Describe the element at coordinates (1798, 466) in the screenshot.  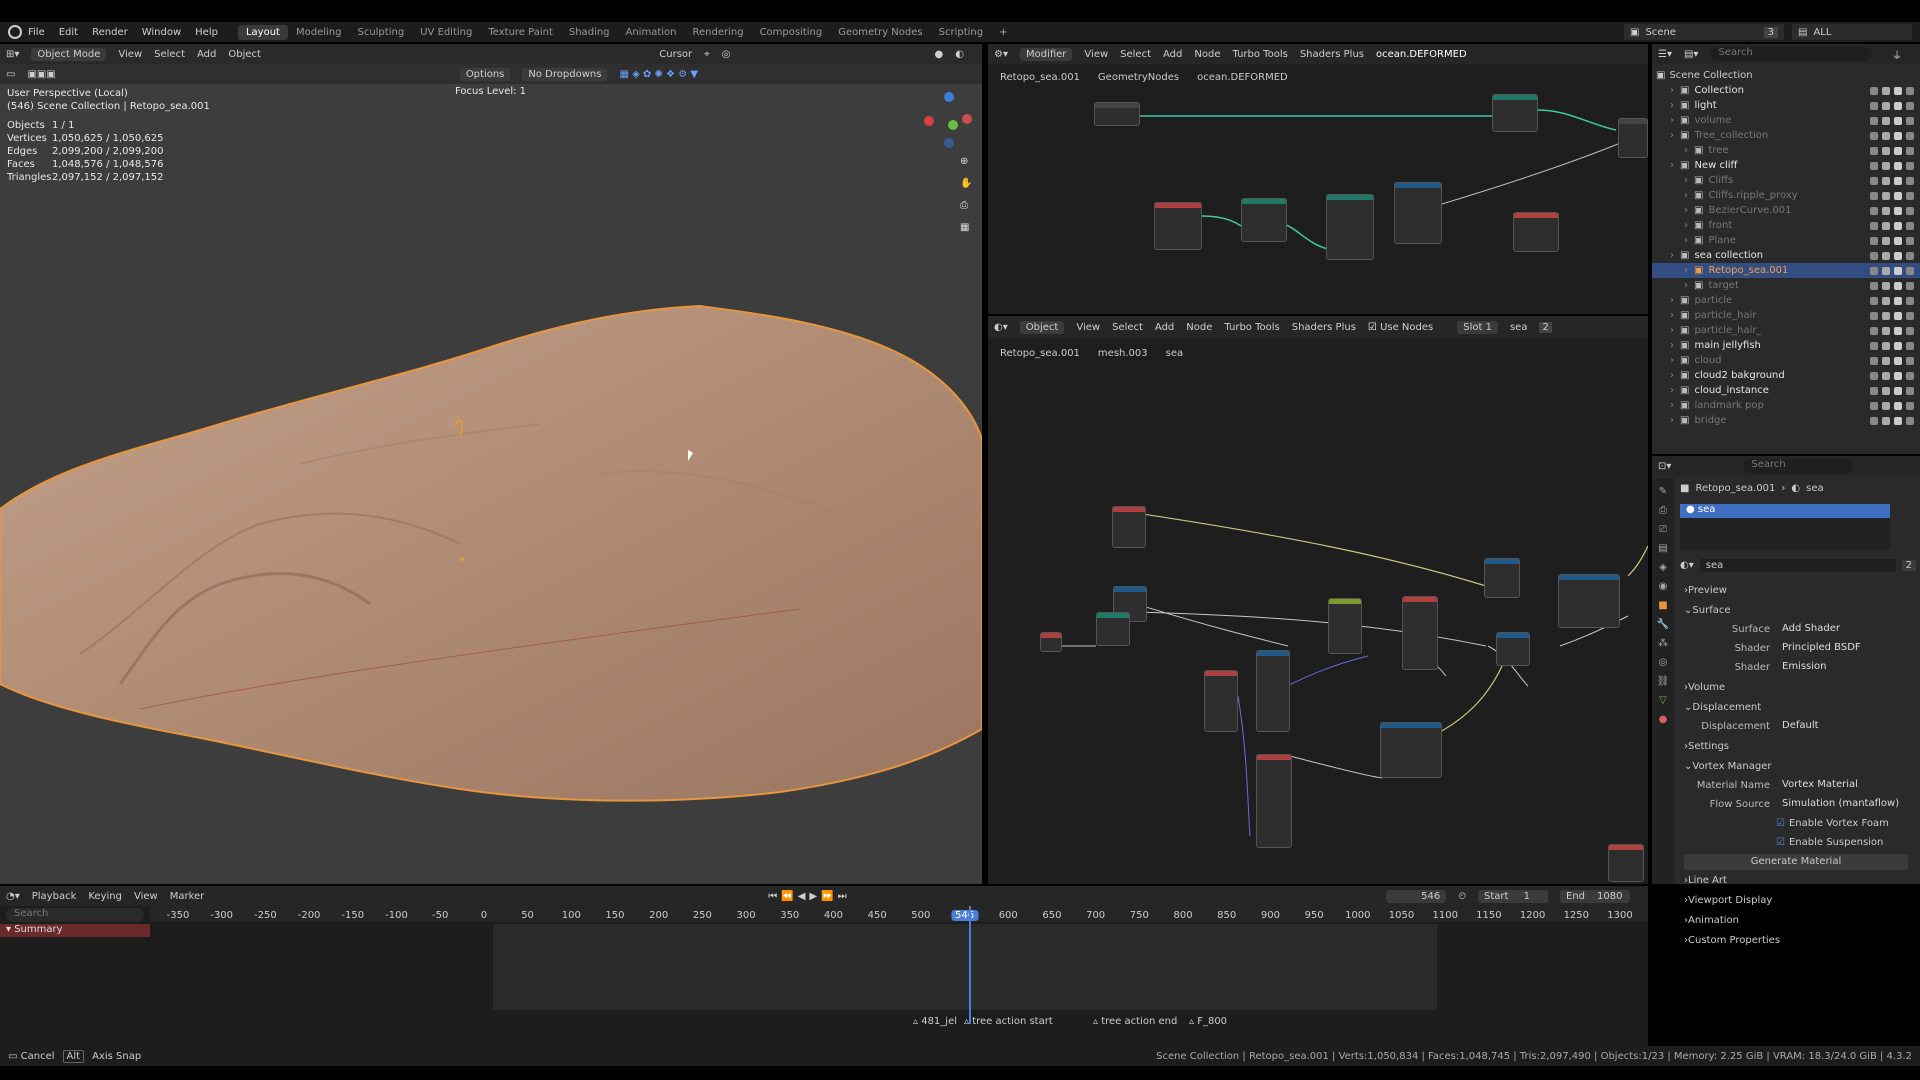
I see `properties-search: Search` at that location.